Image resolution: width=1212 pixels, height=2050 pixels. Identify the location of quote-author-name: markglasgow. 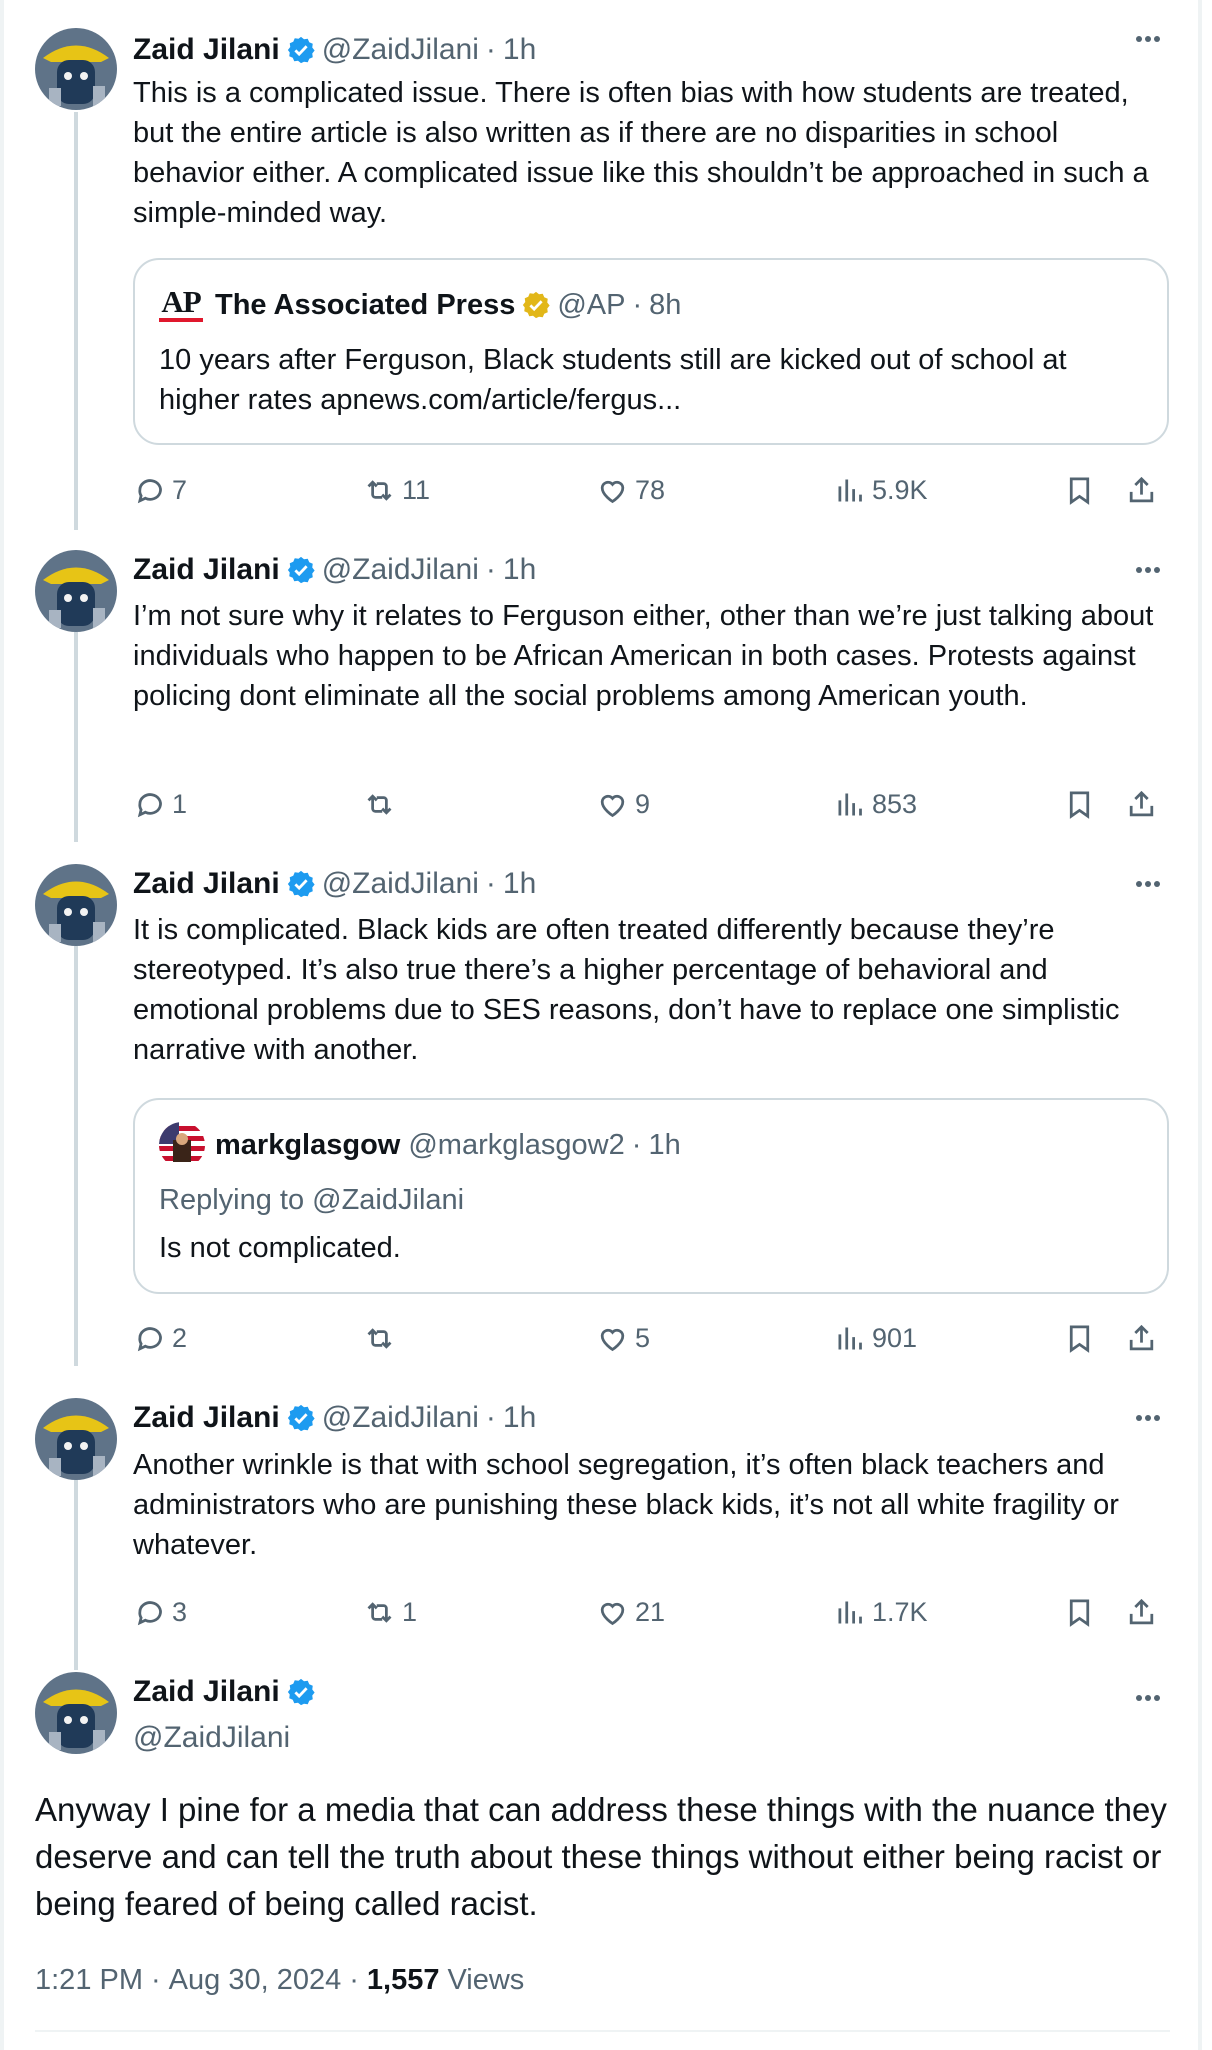
(307, 1145).